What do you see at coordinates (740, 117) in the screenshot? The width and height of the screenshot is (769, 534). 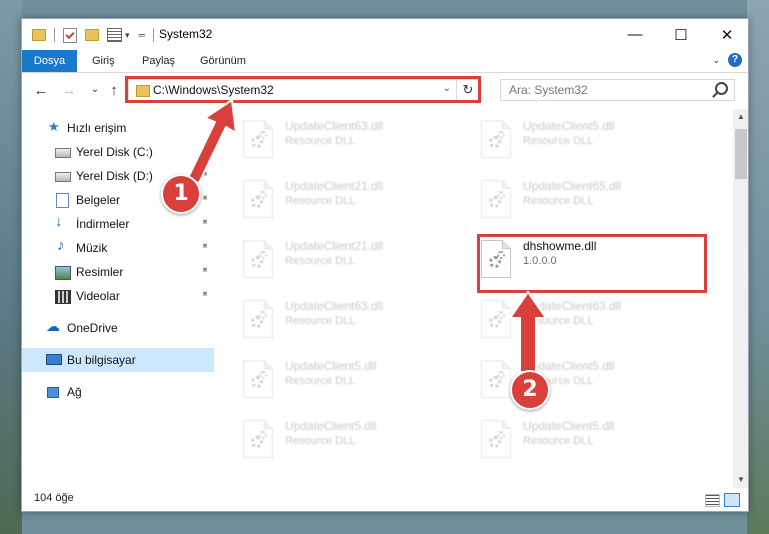 I see `scroll-up-arrow-icon: ▲` at bounding box center [740, 117].